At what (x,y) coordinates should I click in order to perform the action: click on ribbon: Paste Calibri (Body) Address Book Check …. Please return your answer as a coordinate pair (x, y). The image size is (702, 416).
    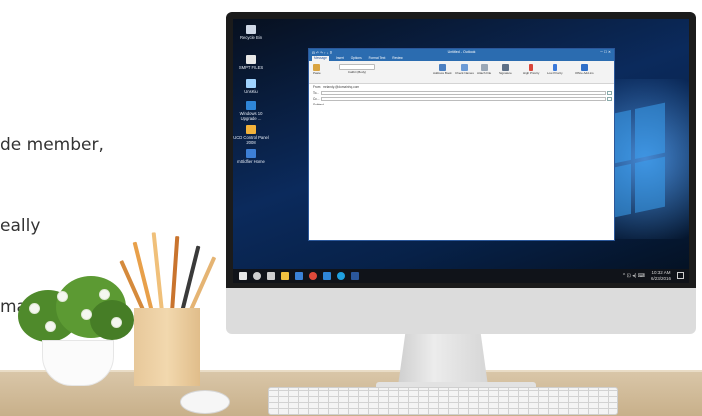
    Looking at the image, I should click on (461, 72).